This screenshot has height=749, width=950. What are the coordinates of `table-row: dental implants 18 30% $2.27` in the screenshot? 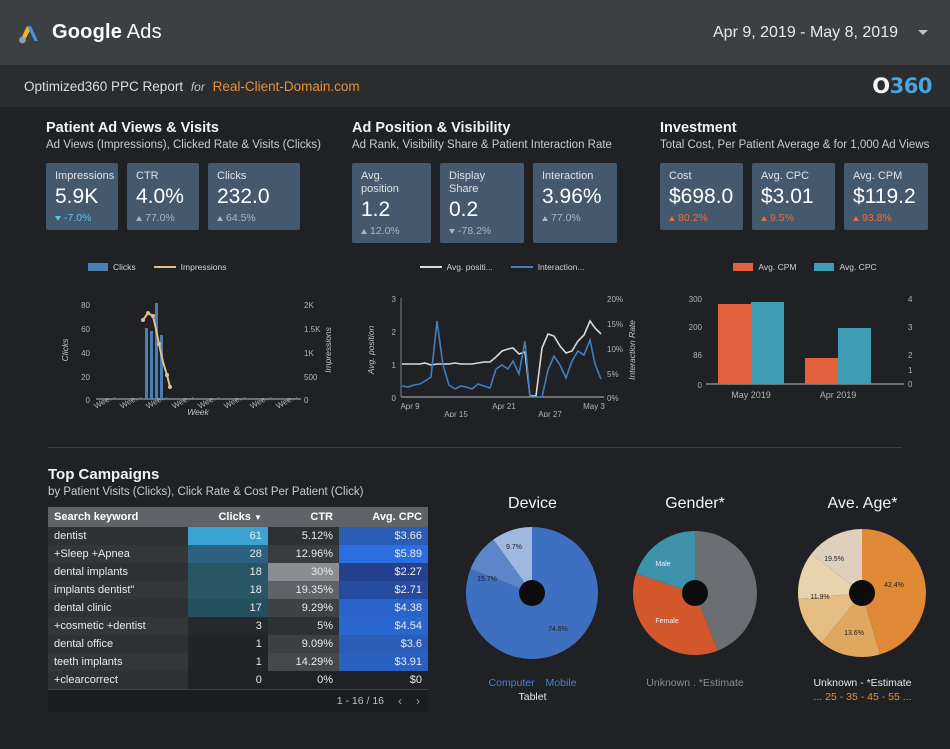 It's located at (238, 572).